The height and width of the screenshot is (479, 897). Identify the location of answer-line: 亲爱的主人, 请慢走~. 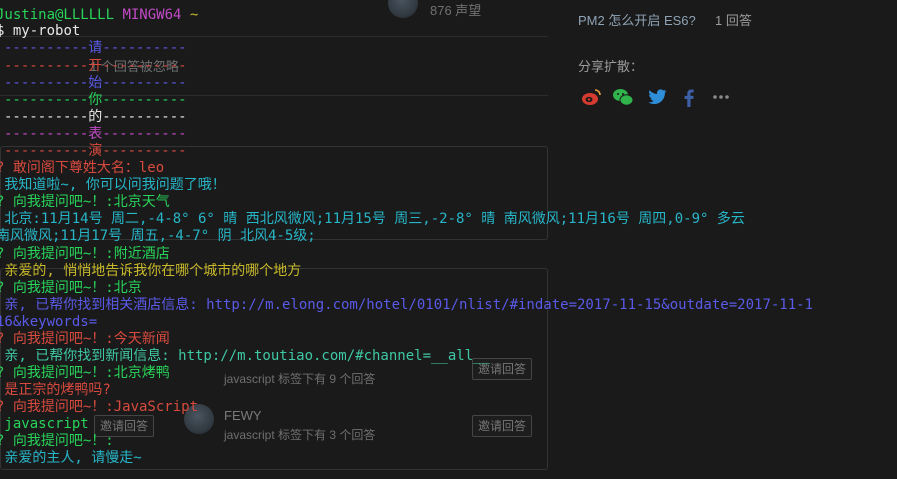
(71, 458).